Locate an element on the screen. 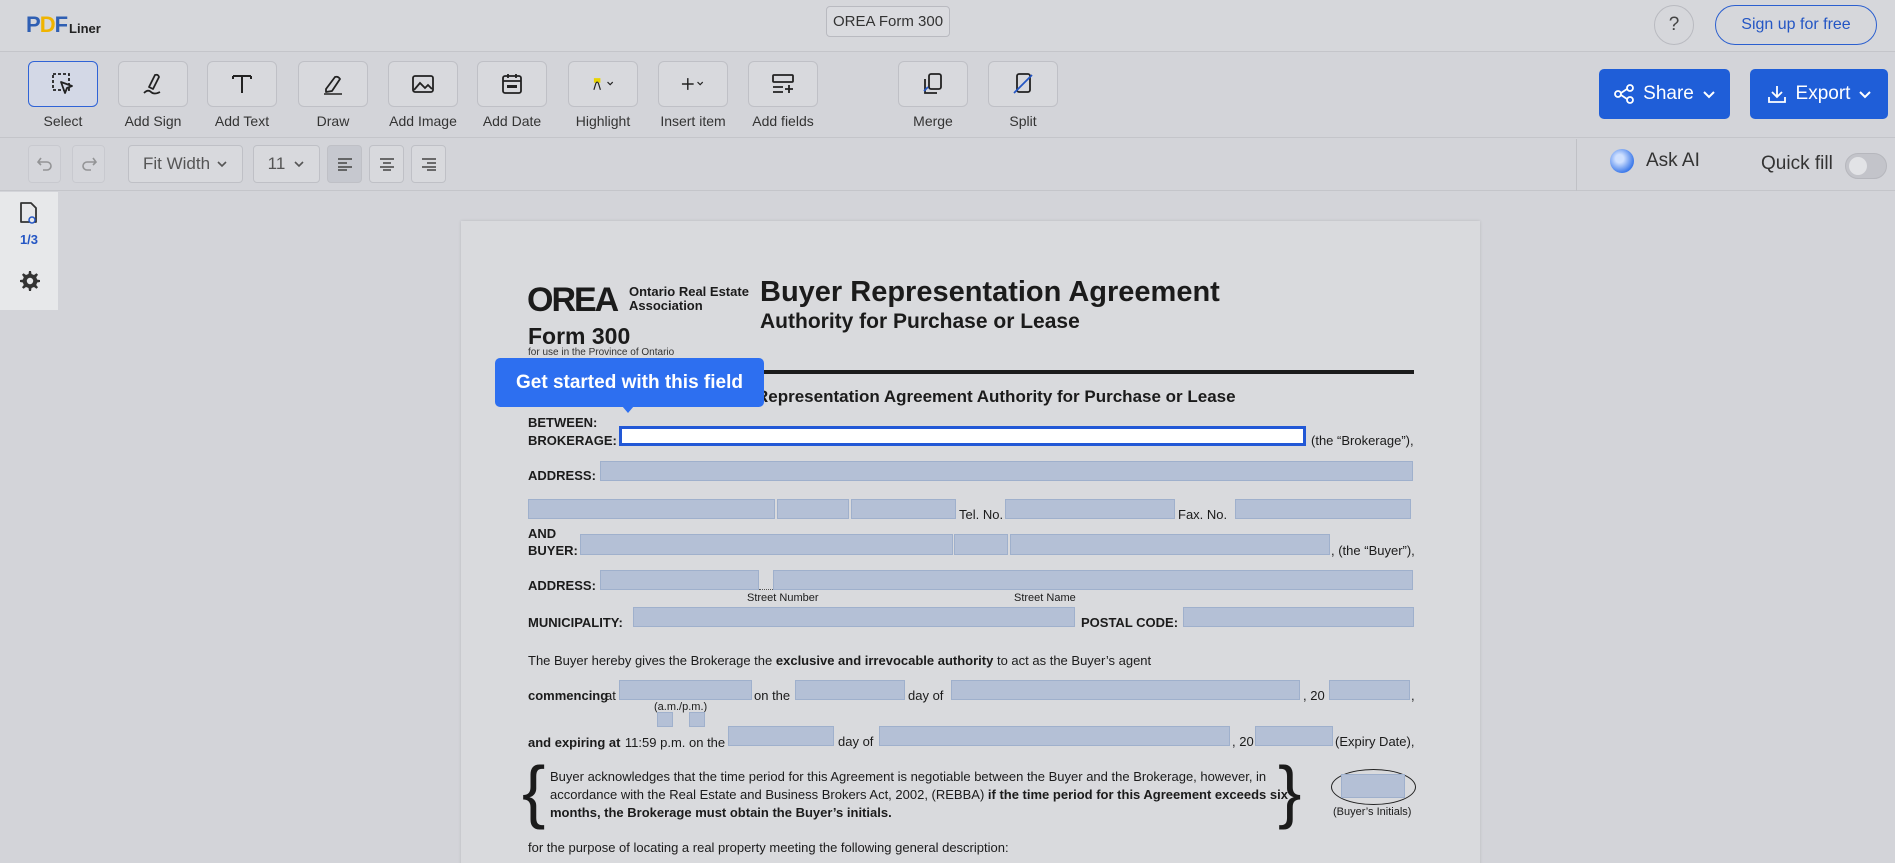 Image resolution: width=1895 pixels, height=863 pixels. settings-button is located at coordinates (29, 283).